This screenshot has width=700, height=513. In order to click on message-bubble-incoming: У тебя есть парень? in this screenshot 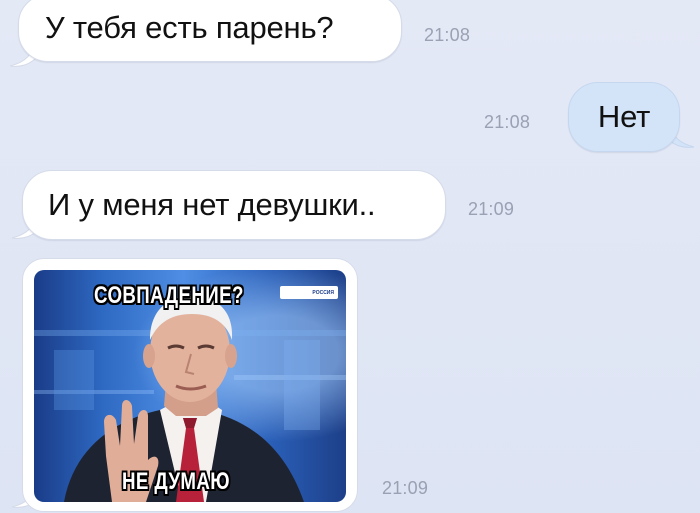, I will do `click(210, 31)`.